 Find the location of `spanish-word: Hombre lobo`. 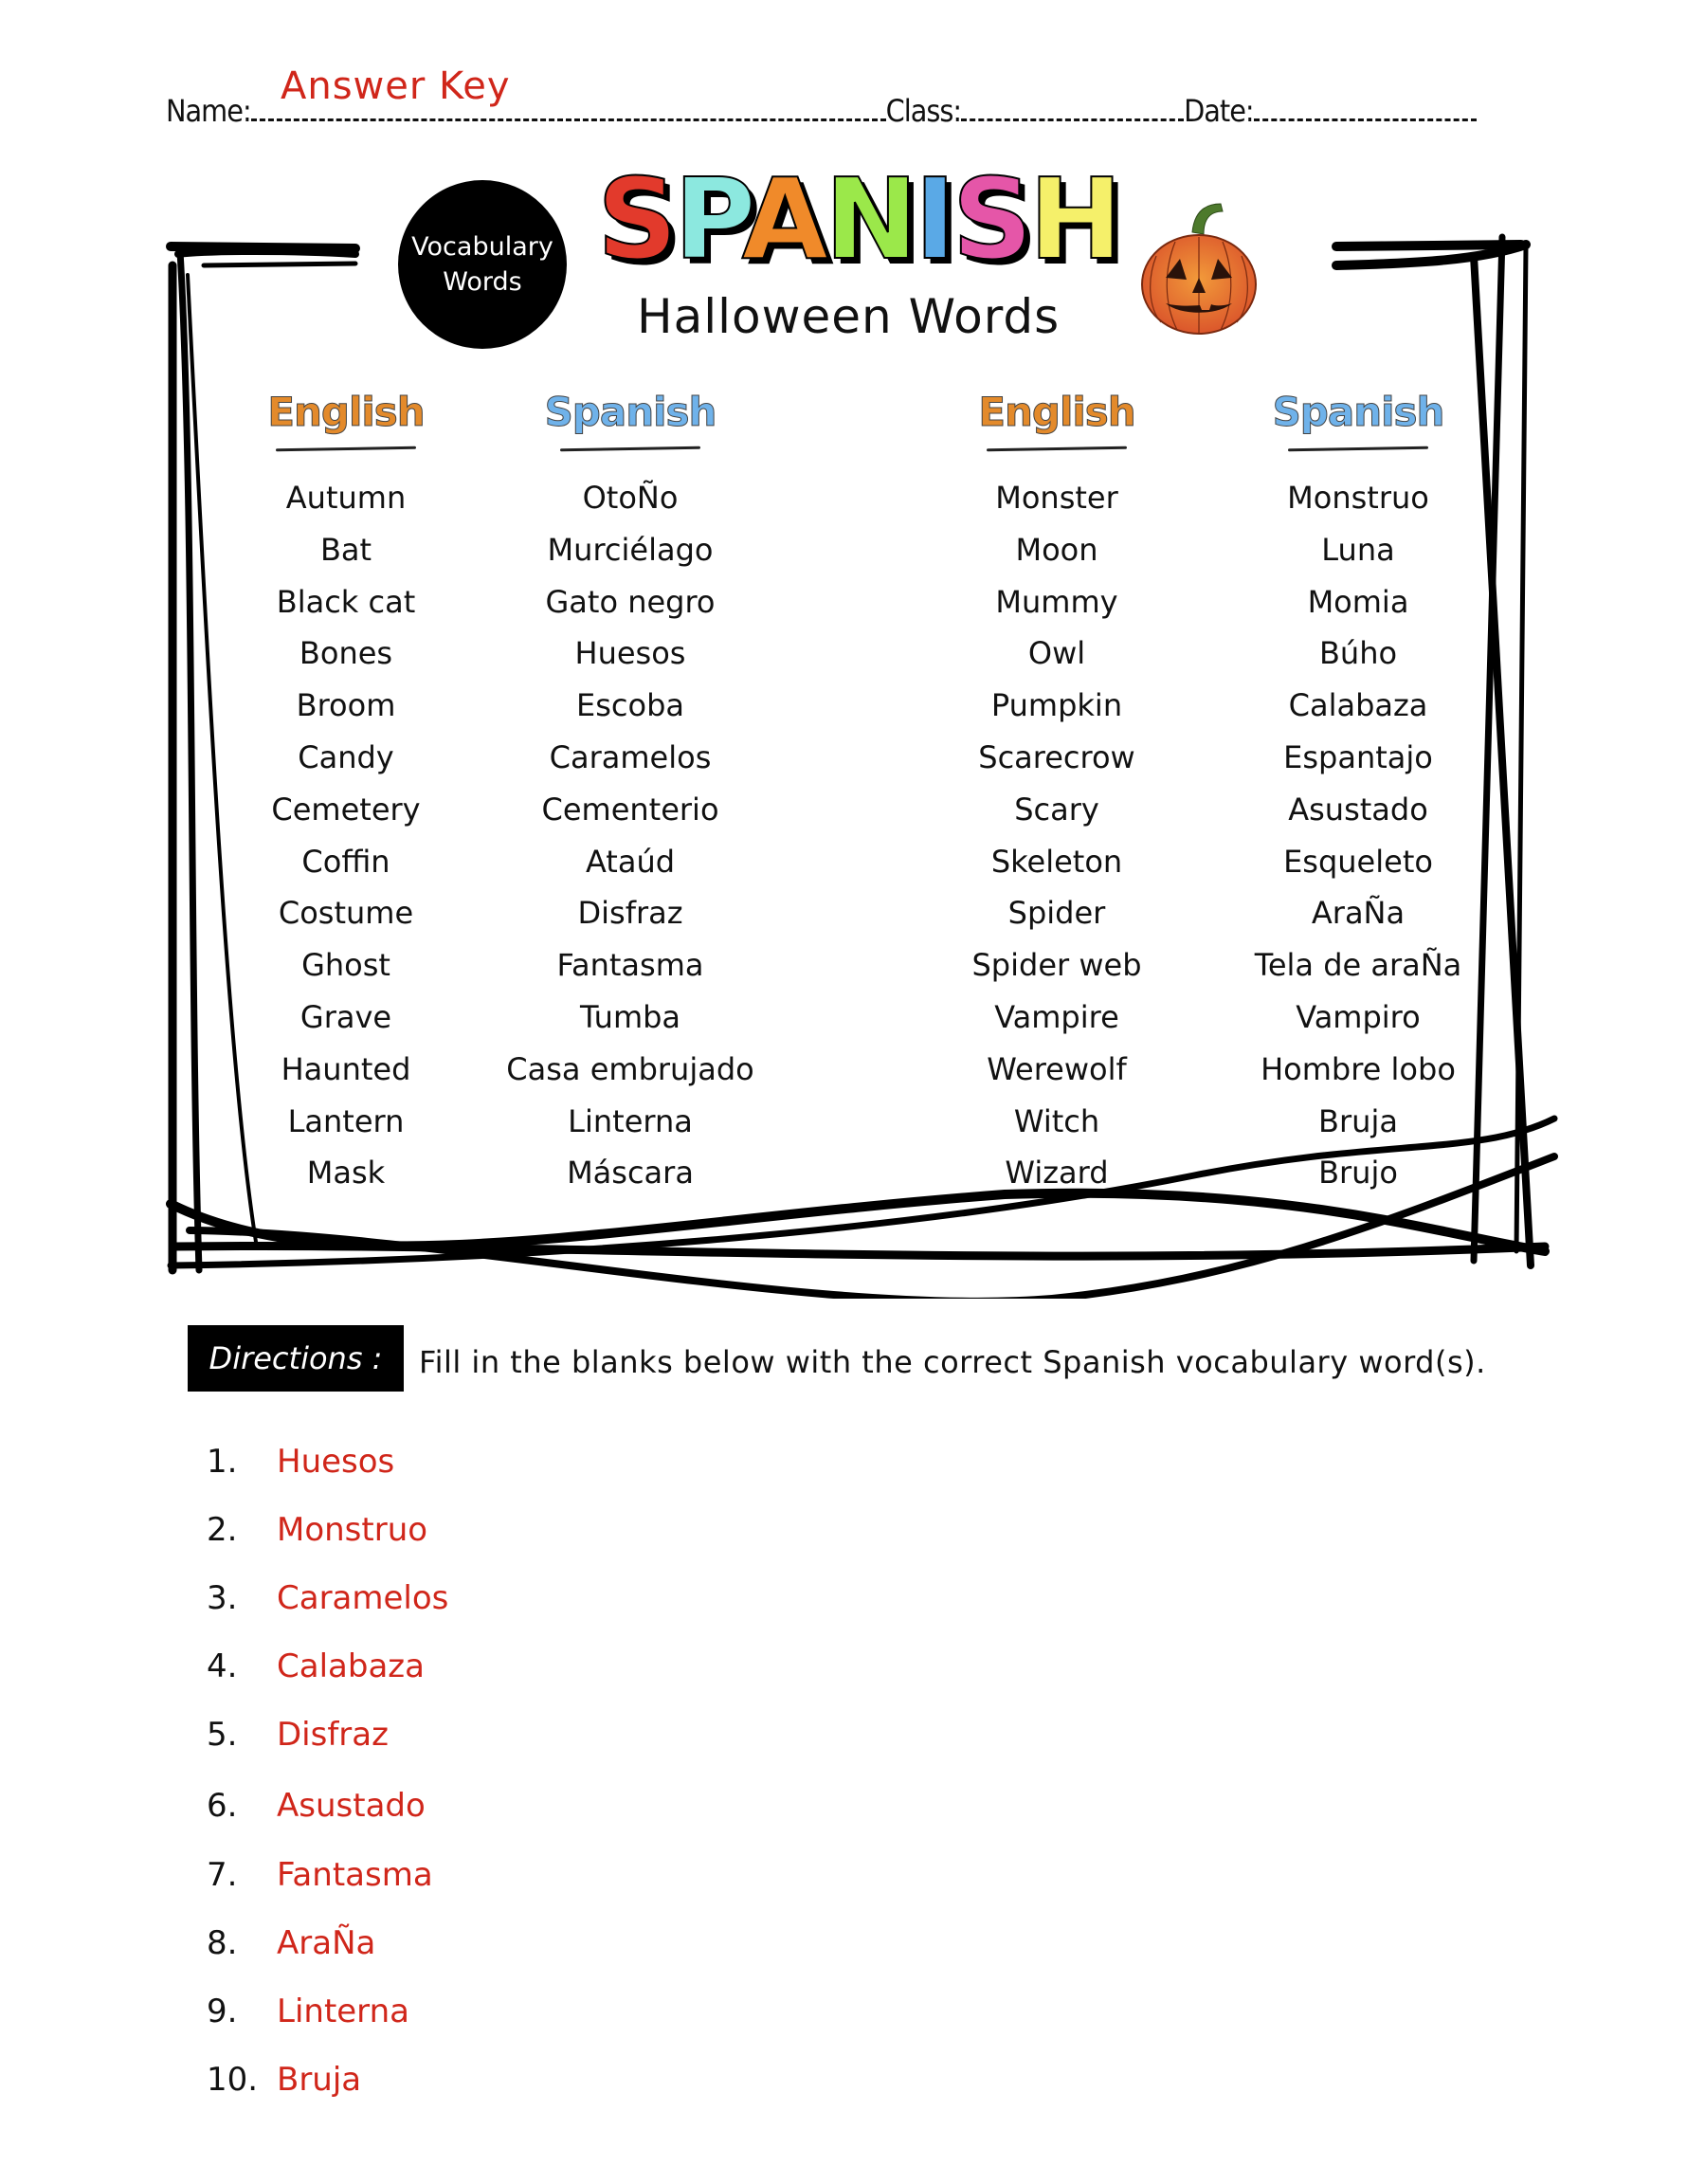

spanish-word: Hombre lobo is located at coordinates (1358, 1068).